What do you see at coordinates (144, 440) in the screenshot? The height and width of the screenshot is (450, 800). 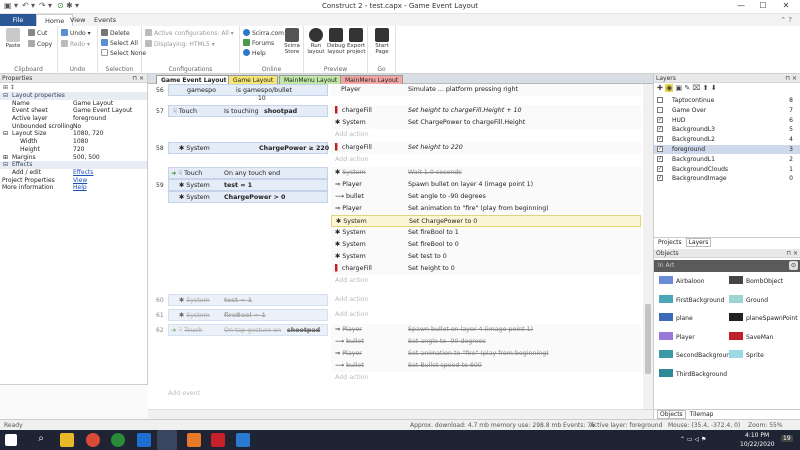 I see `edge-icon` at bounding box center [144, 440].